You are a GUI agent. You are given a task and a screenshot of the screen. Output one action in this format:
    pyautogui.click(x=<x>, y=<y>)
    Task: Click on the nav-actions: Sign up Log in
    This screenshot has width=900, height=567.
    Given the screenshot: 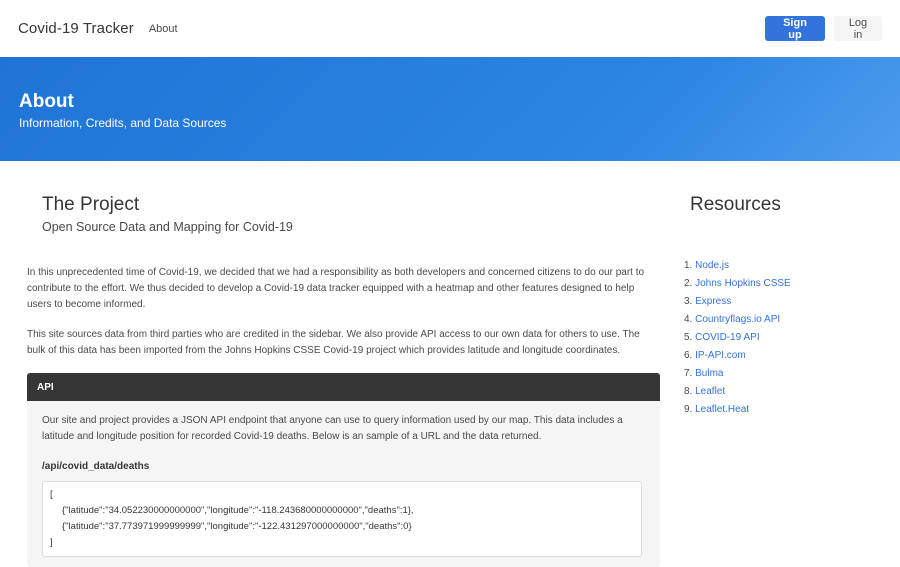 What is the action you would take?
    pyautogui.click(x=823, y=28)
    